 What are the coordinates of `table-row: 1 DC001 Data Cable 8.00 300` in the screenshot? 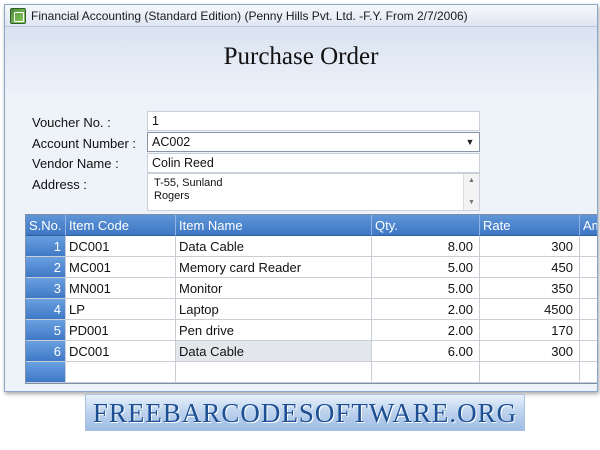 It's located at (311, 246).